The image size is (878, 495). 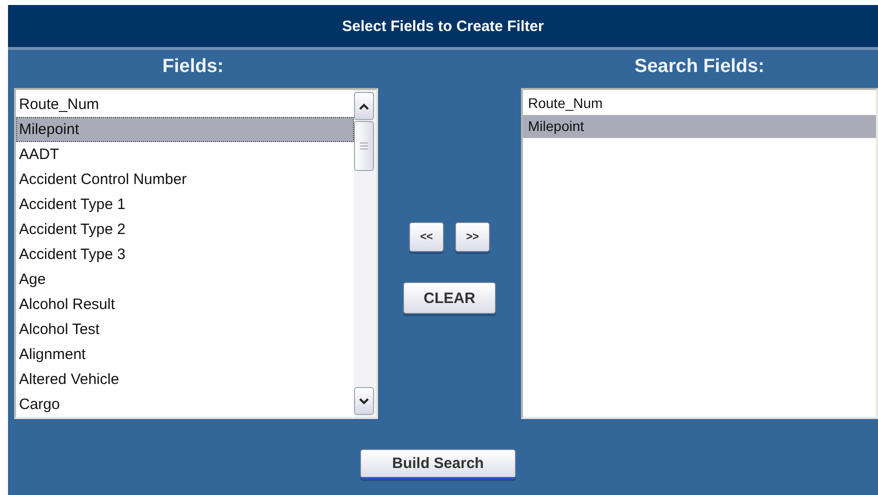 What do you see at coordinates (185, 154) in the screenshot?
I see `list-item: AADT` at bounding box center [185, 154].